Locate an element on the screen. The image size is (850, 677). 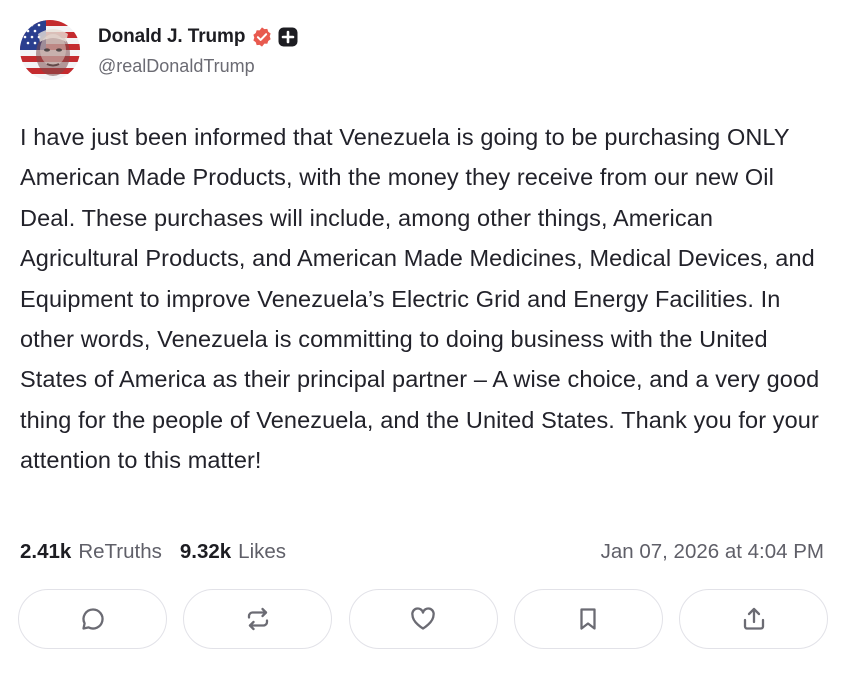
plus-badge-icon is located at coordinates (288, 37).